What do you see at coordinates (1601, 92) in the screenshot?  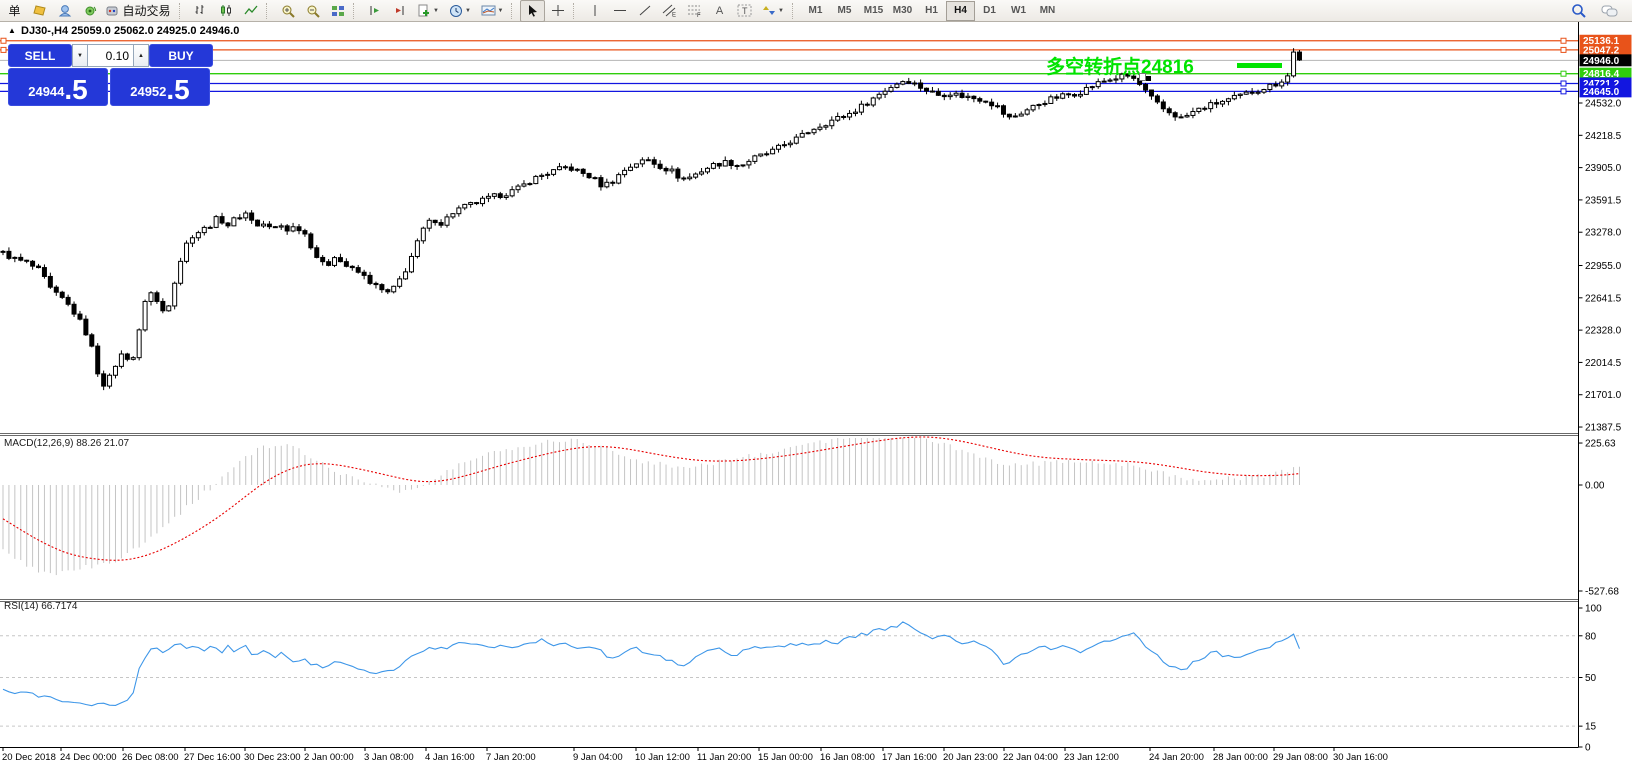 I see `price-line-label: 24645.0` at bounding box center [1601, 92].